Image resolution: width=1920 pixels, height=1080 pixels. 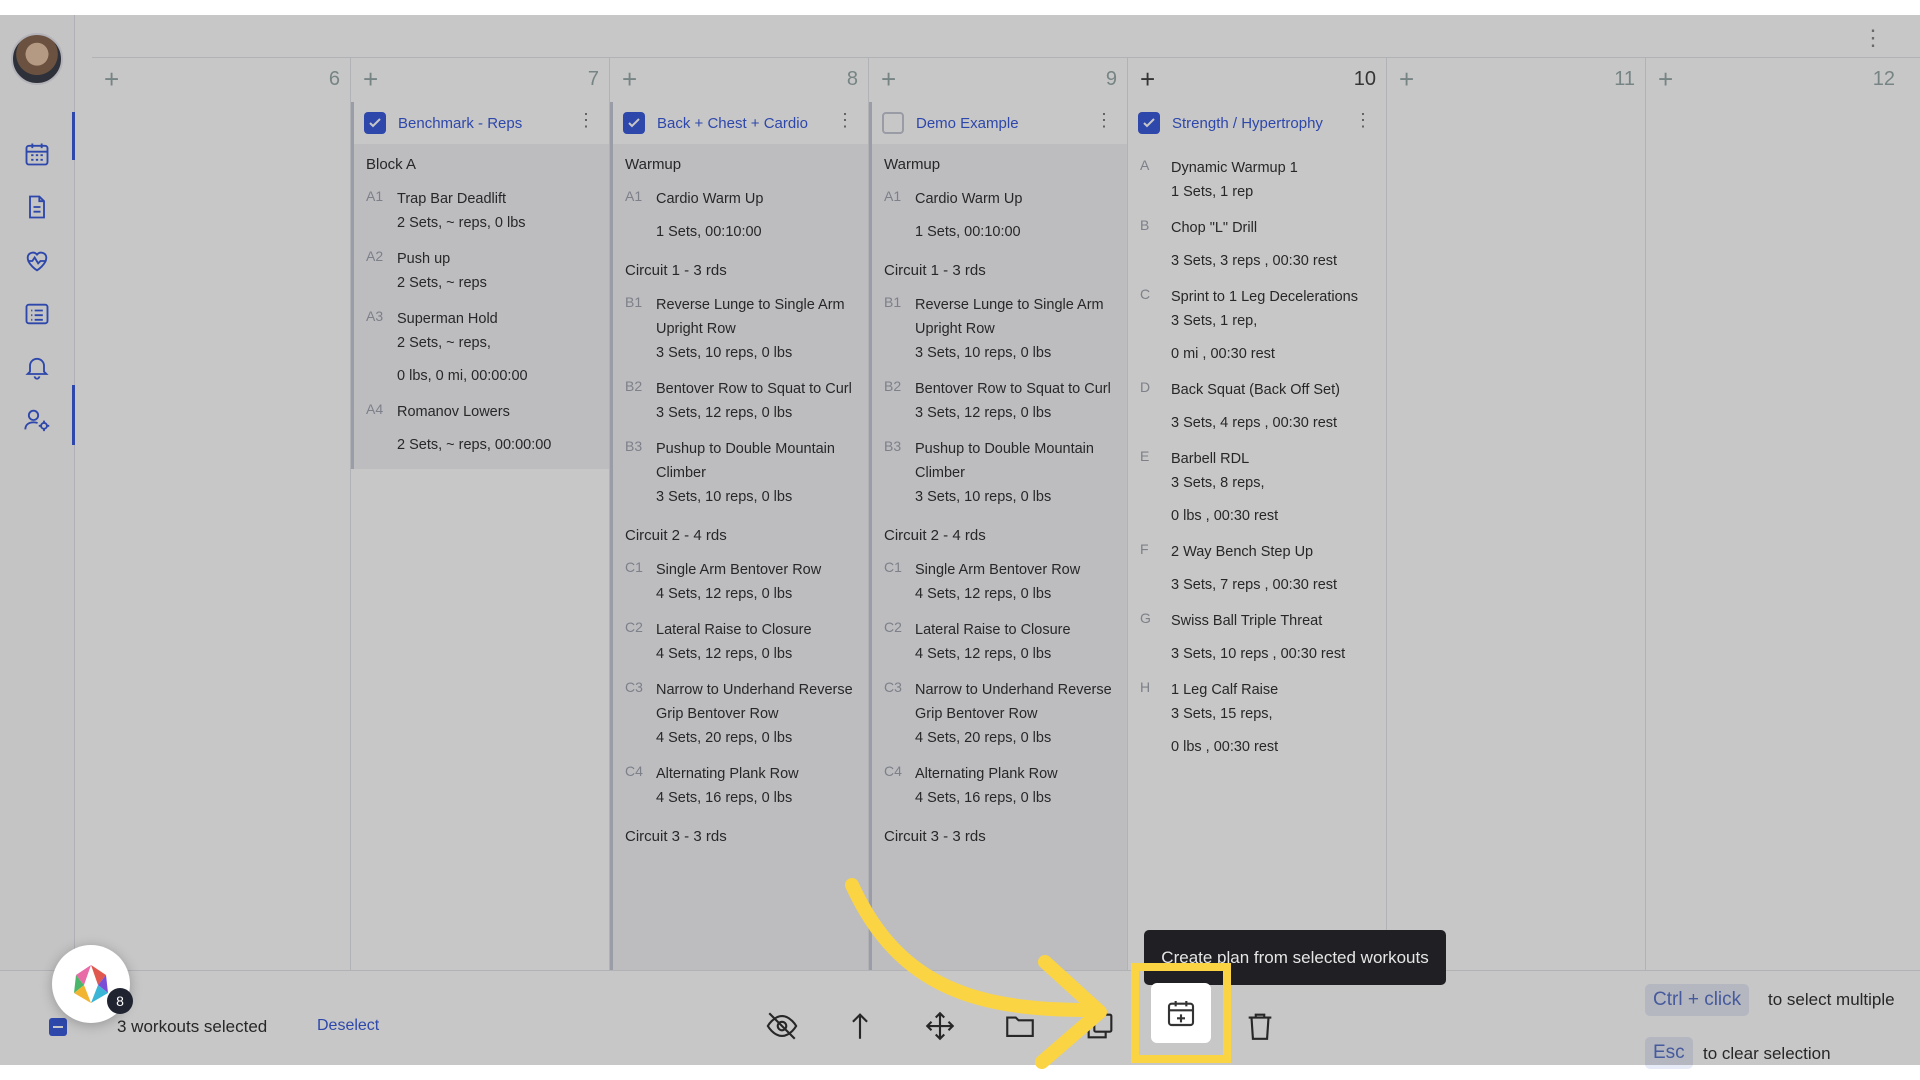 What do you see at coordinates (1145, 618) in the screenshot?
I see `exercise-label: G` at bounding box center [1145, 618].